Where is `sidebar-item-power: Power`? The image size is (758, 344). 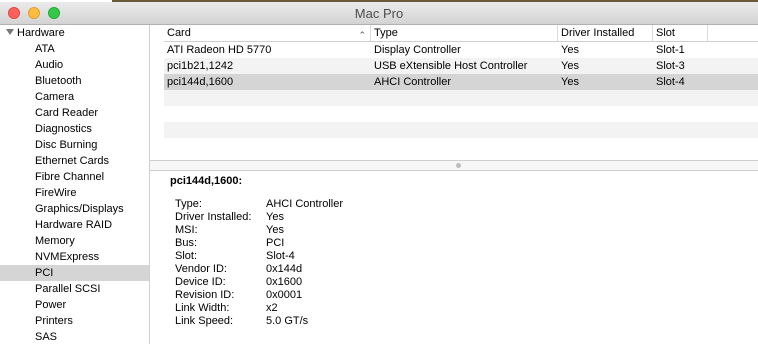 sidebar-item-power: Power is located at coordinates (74, 305).